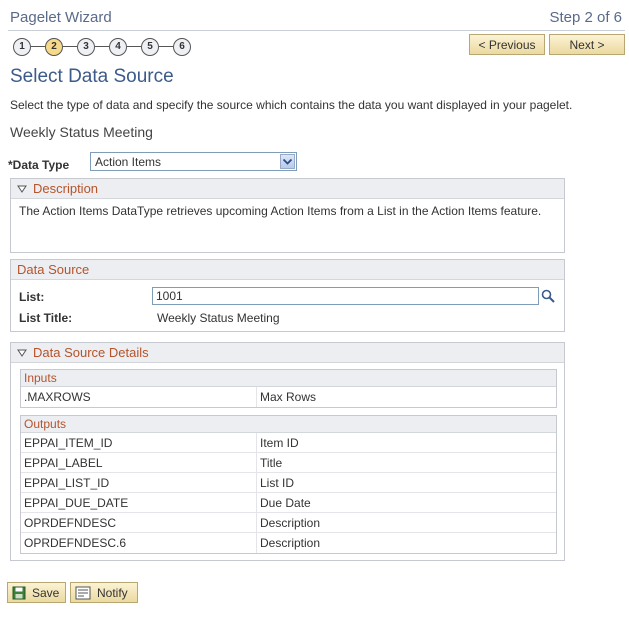  What do you see at coordinates (128, 161) in the screenshot?
I see `data-type-selected-value: Action Items` at bounding box center [128, 161].